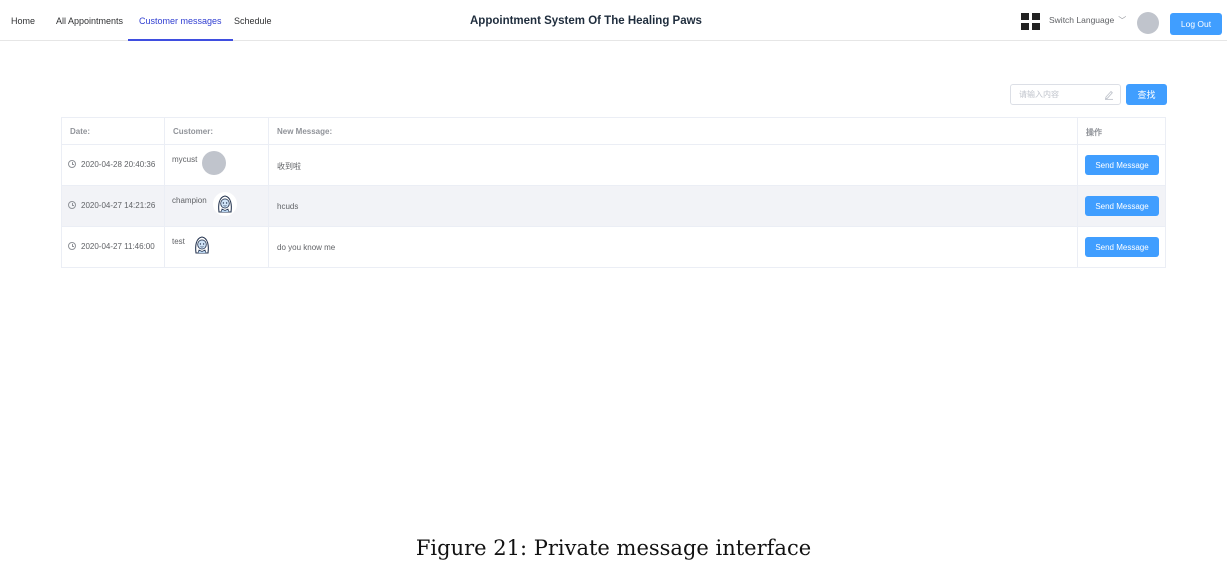  I want to click on switch-language-dropdown: Switch Language ﹀, so click(1087, 20).